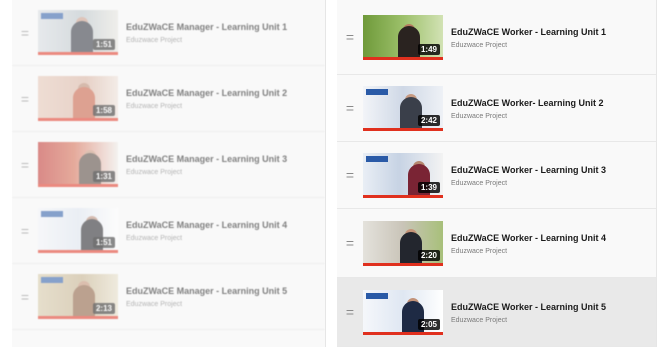  I want to click on video-title: EduZWaCE Worker - Learning Unit 1, so click(528, 32).